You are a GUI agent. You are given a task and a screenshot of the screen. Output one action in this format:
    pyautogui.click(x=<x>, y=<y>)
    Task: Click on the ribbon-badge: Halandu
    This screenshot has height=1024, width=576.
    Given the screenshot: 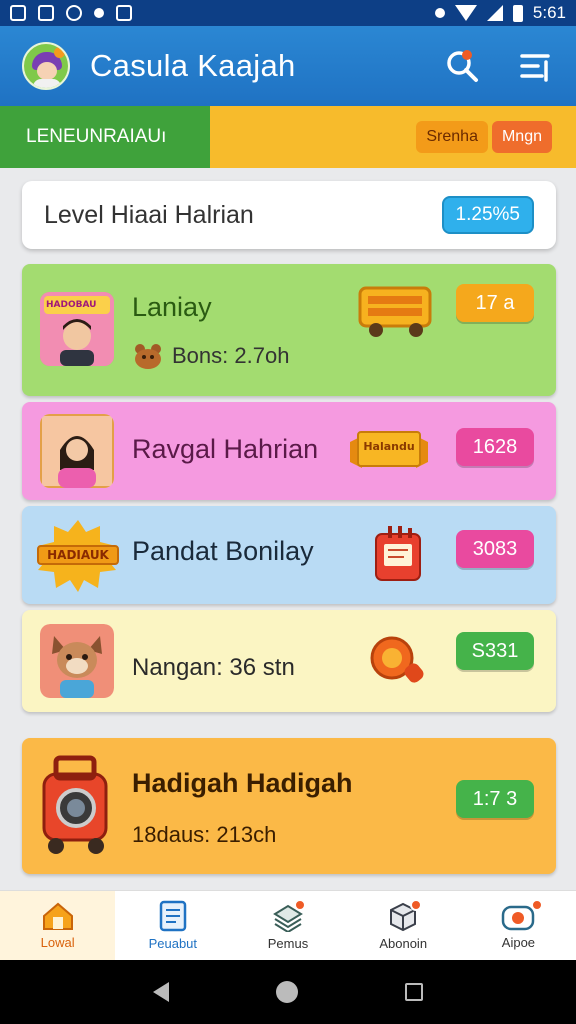 What is the action you would take?
    pyautogui.click(x=389, y=448)
    